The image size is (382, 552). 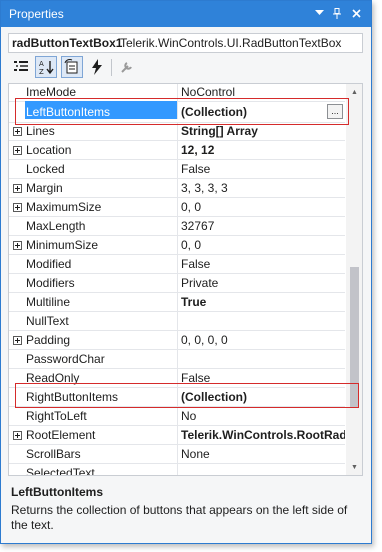 What do you see at coordinates (177, 454) in the screenshot?
I see `property-row-scrollbars: ScrollBars None` at bounding box center [177, 454].